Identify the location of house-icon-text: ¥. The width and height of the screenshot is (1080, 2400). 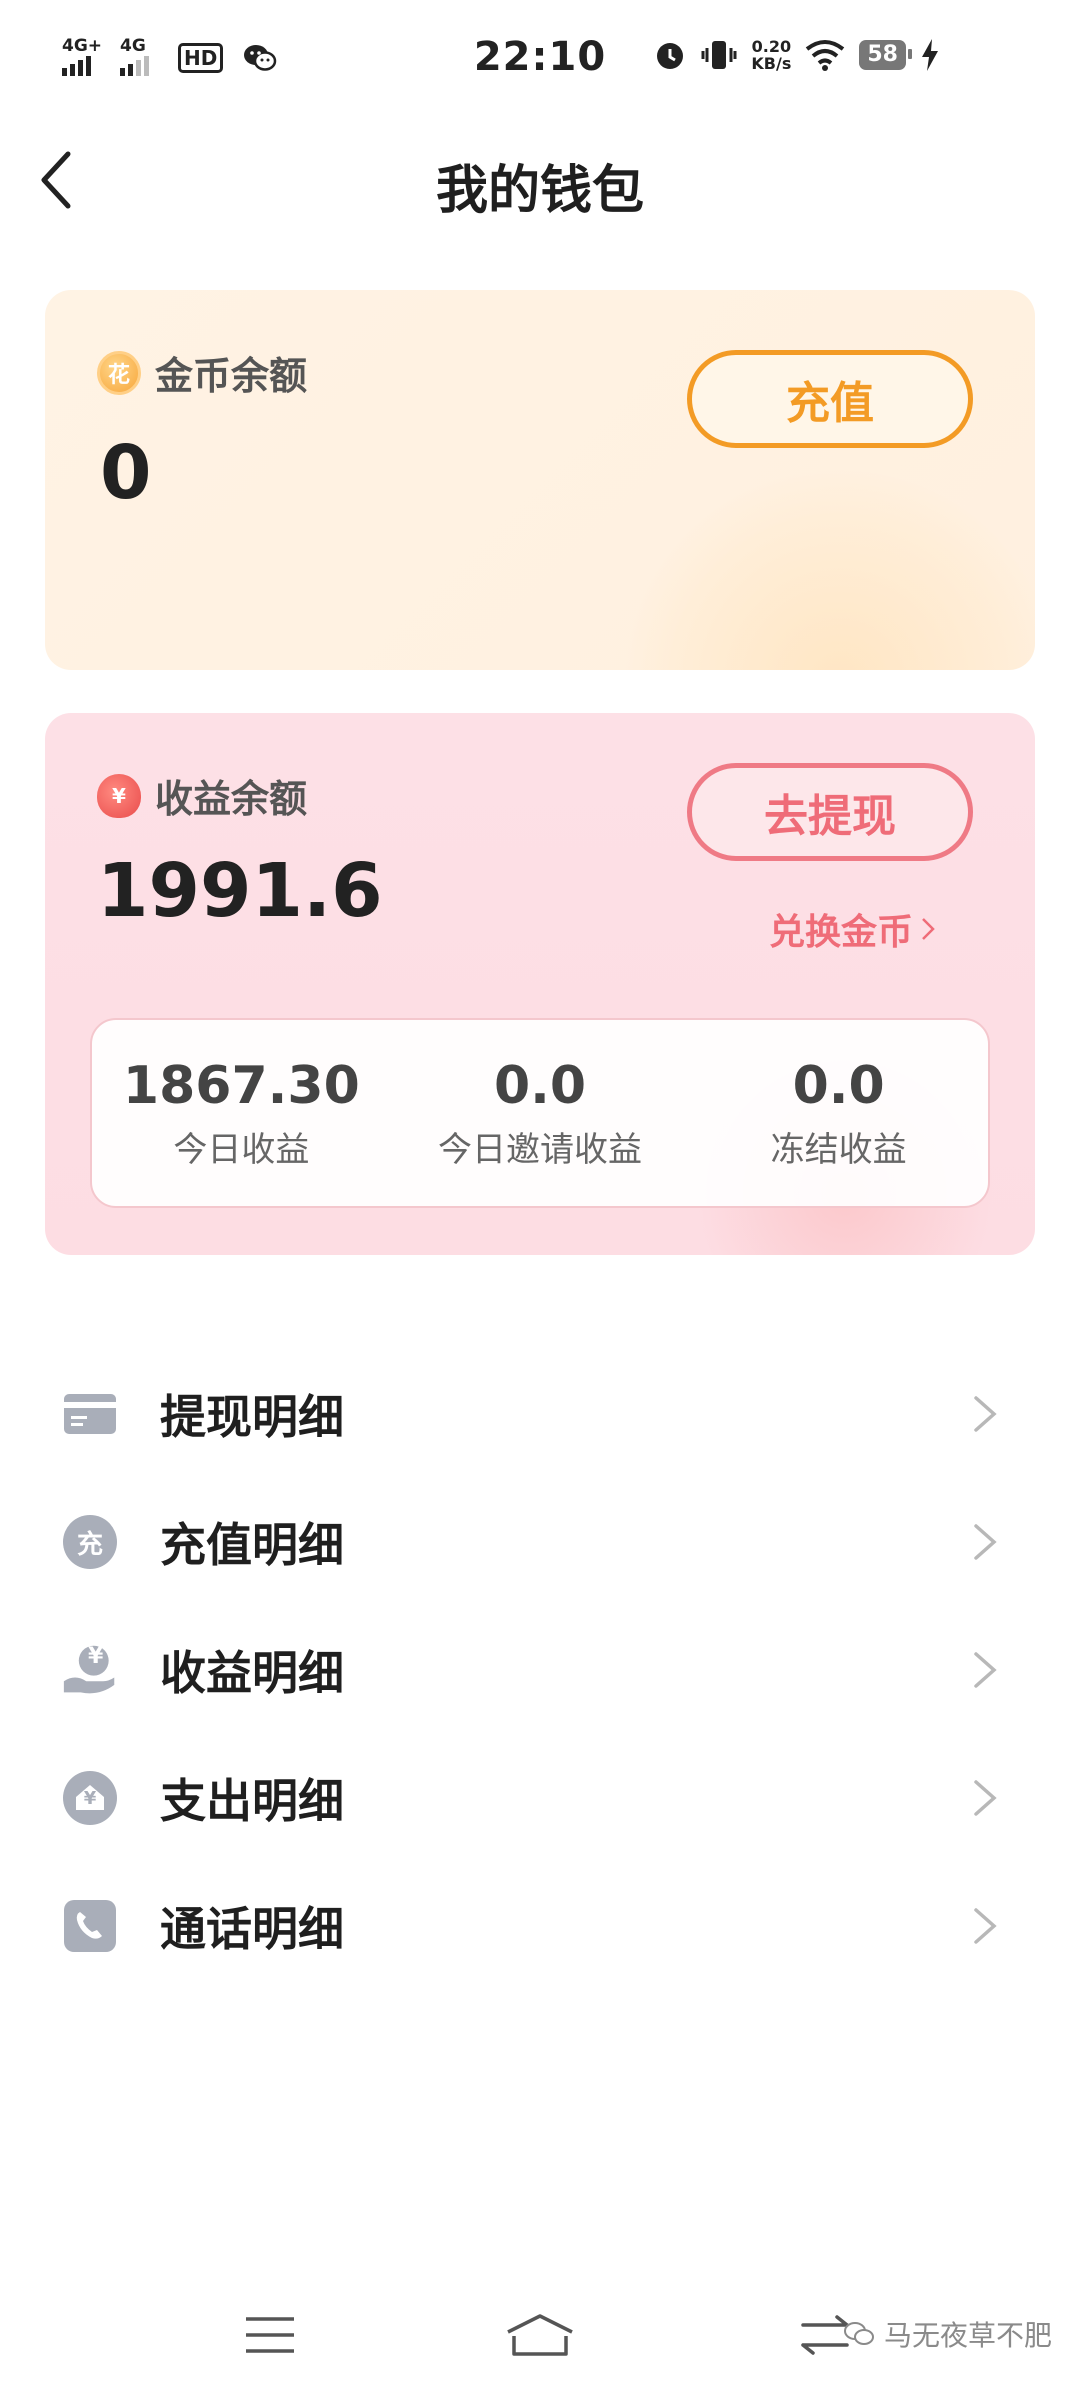
(90, 1798).